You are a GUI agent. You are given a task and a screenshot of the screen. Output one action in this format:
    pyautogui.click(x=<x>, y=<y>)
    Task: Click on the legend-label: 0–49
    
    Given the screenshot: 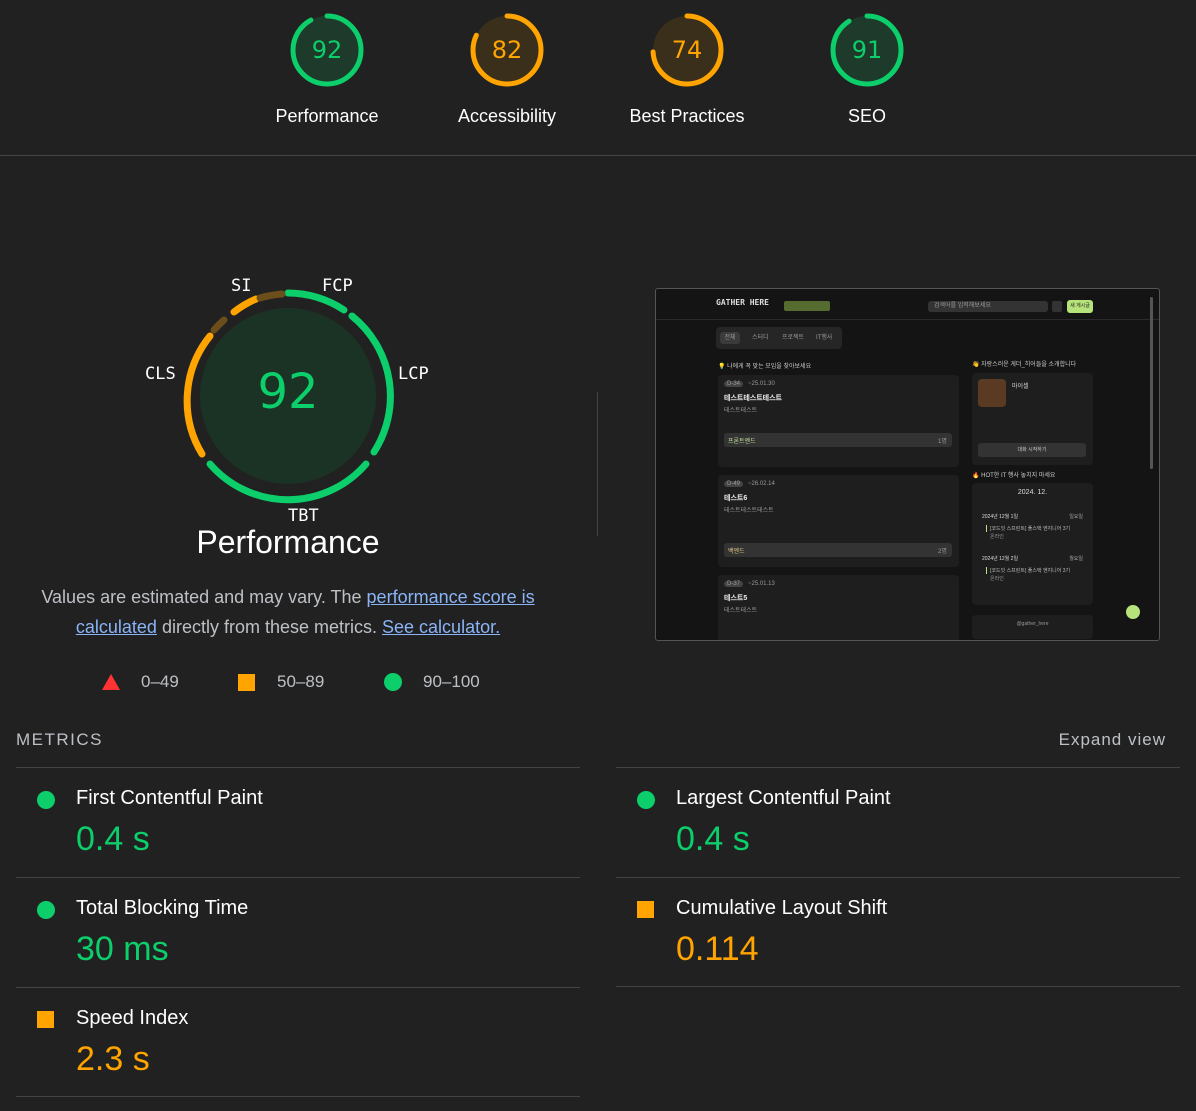 What is the action you would take?
    pyautogui.click(x=160, y=681)
    